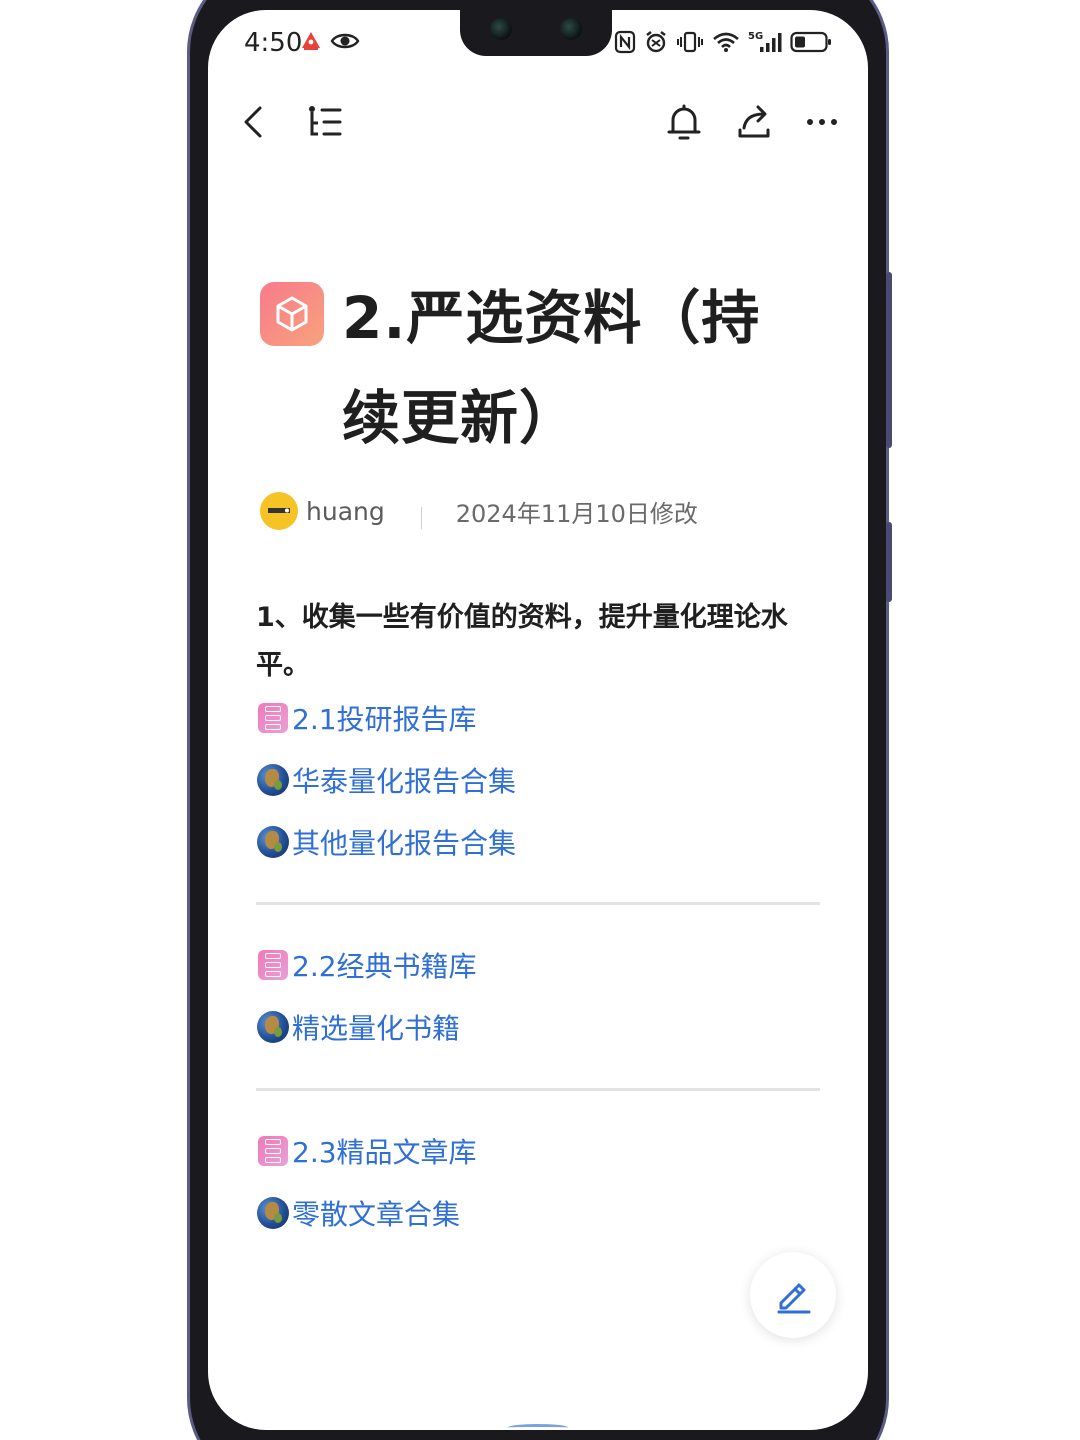 Image resolution: width=1080 pixels, height=1440 pixels. What do you see at coordinates (345, 511) in the screenshot?
I see `author-name: huang` at bounding box center [345, 511].